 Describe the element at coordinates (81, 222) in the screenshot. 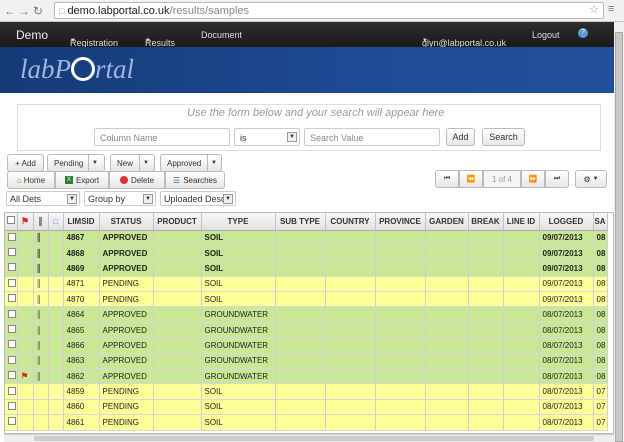

I see `column-header: LIMSID` at that location.